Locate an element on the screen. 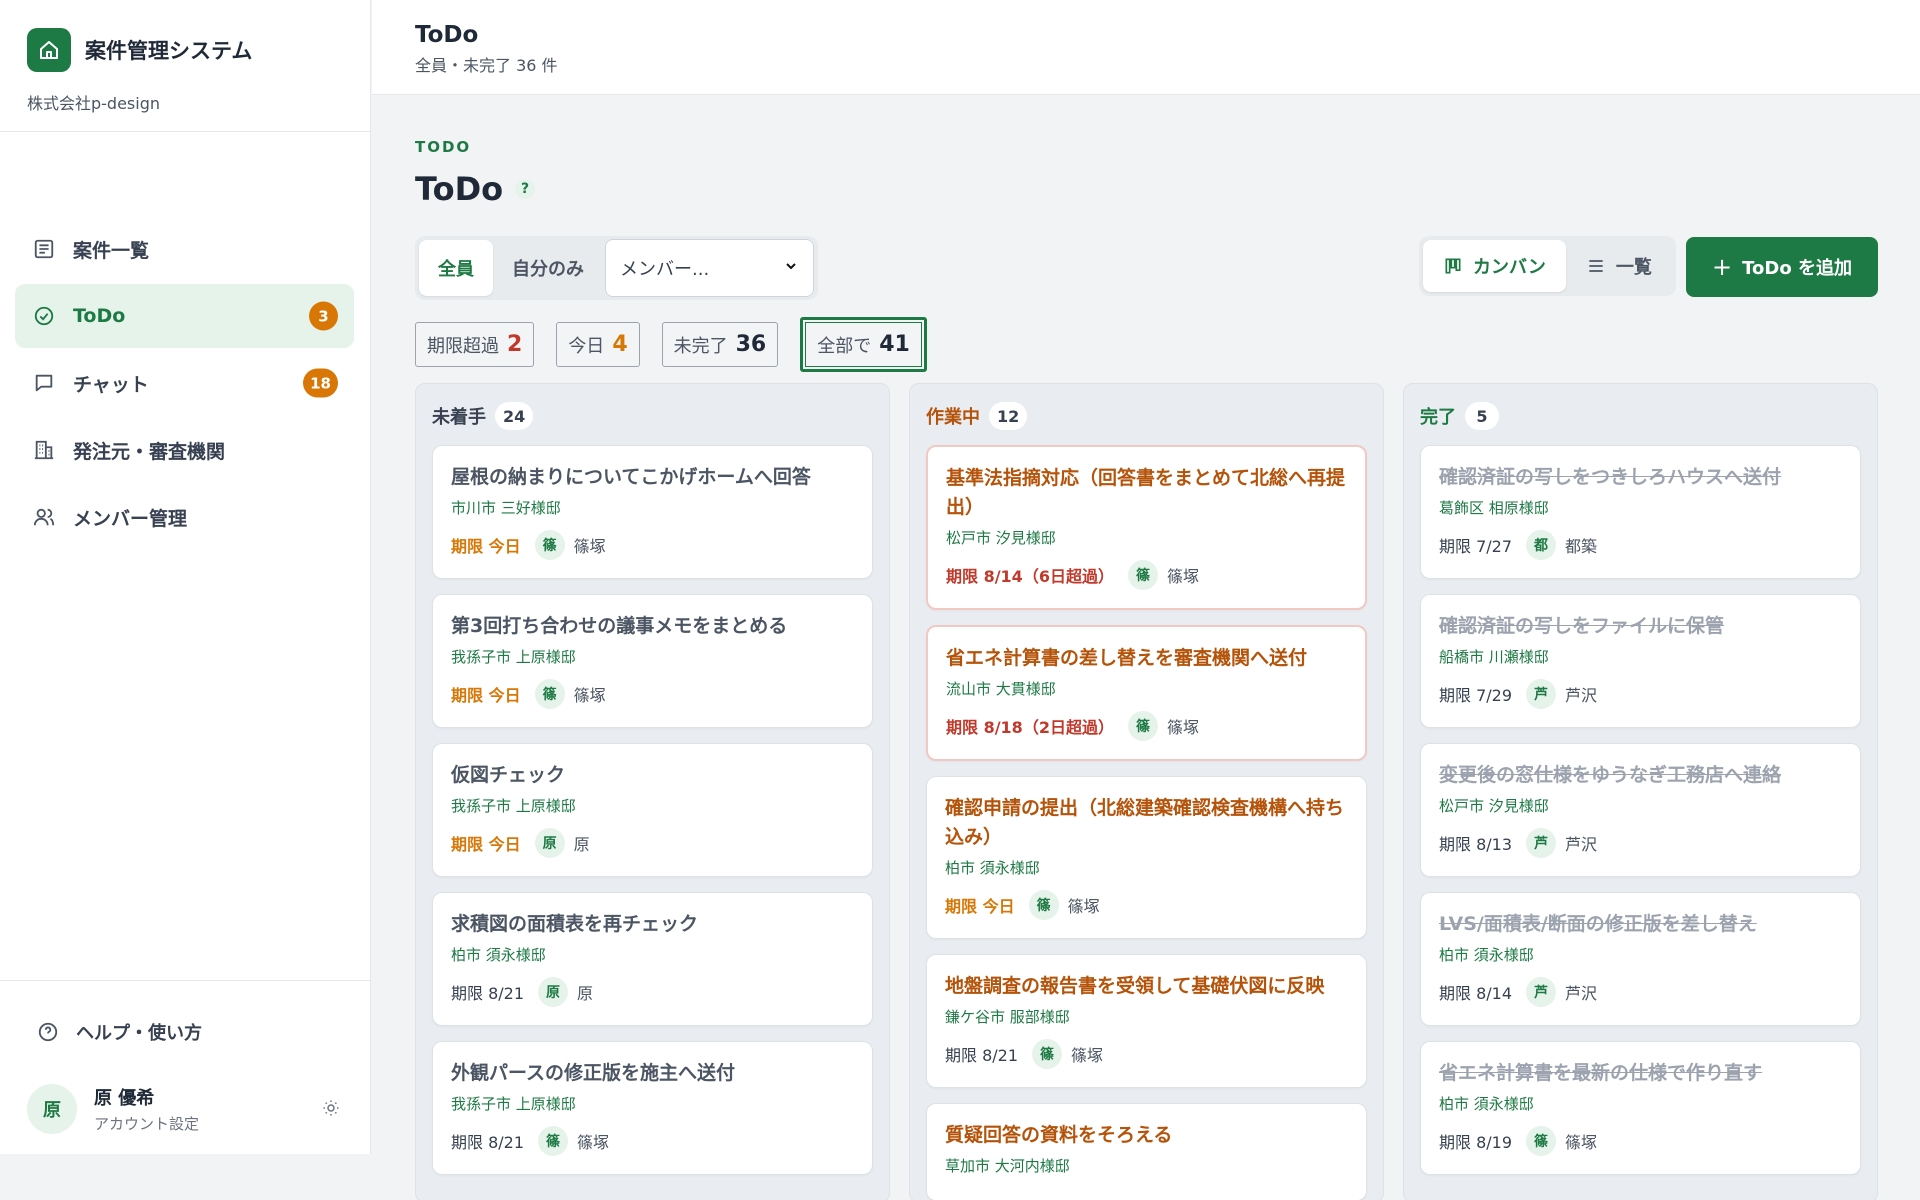  todo-card: 屋根の納まりについてこかげホームへ回答 市川市 三好様邸 期限 今日篠篠塚 is located at coordinates (652, 512).